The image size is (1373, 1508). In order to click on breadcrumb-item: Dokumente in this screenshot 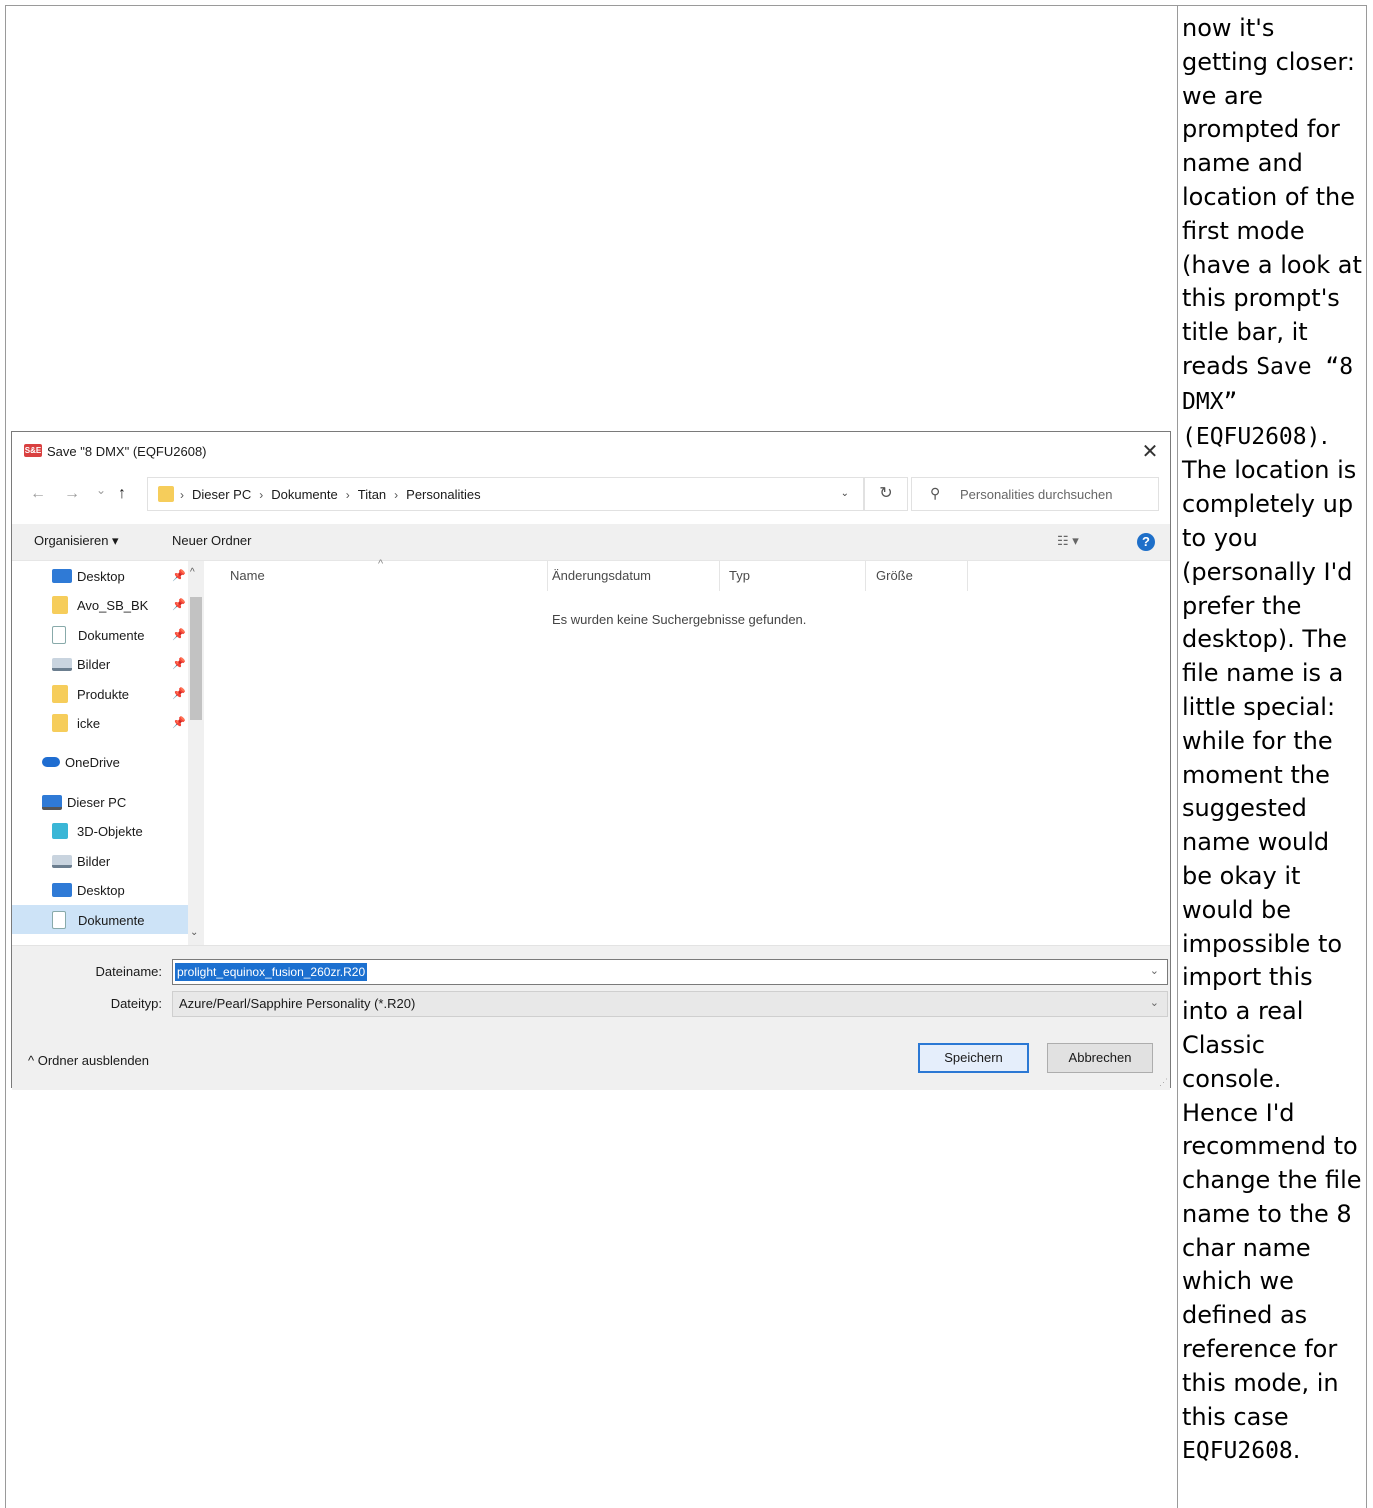, I will do `click(304, 494)`.